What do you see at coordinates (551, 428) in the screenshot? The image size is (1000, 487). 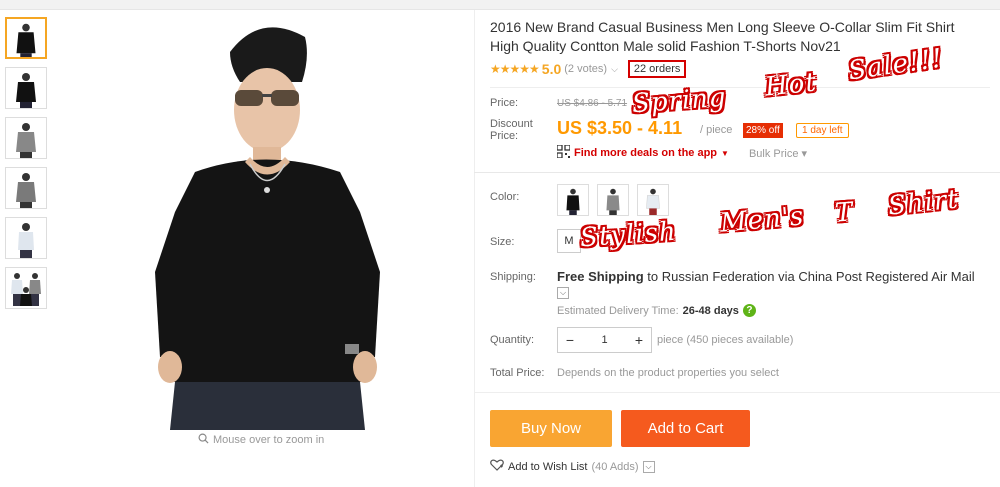 I see `buy-now-button: Buy Now` at bounding box center [551, 428].